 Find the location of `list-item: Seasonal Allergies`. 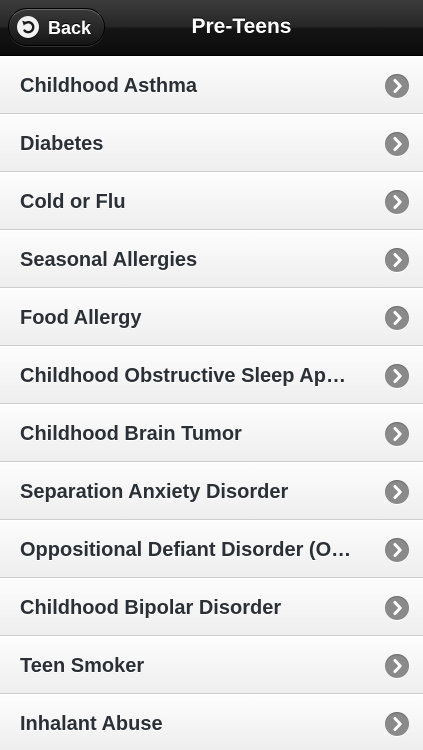

list-item: Seasonal Allergies is located at coordinates (211, 259).